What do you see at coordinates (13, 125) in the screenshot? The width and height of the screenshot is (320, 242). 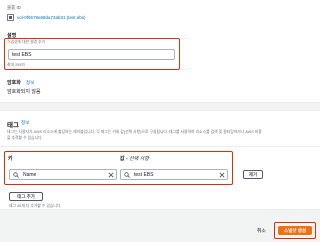 I see `tags-title: 태그` at bounding box center [13, 125].